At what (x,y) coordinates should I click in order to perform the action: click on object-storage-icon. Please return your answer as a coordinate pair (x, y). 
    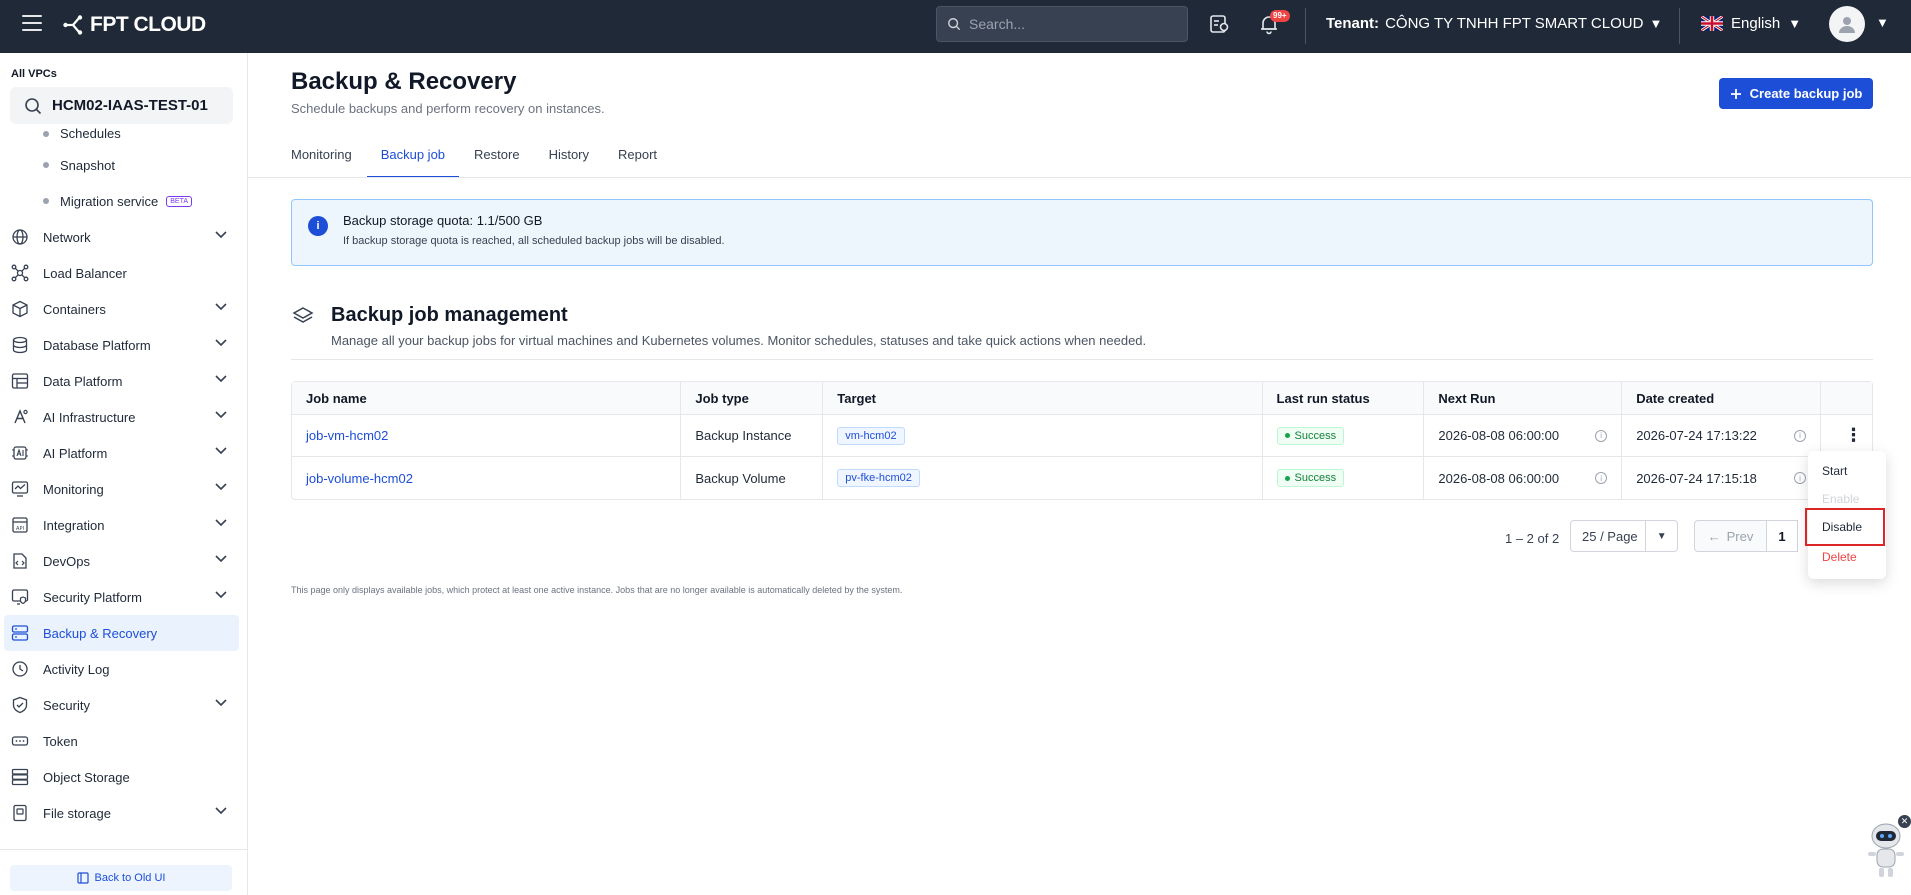
    Looking at the image, I should click on (20, 777).